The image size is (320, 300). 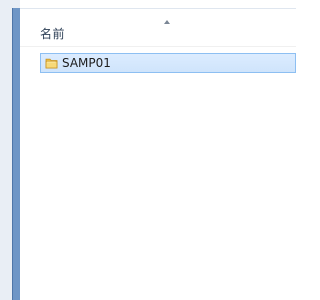 I want to click on column-header-name: 名前, so click(x=52, y=33).